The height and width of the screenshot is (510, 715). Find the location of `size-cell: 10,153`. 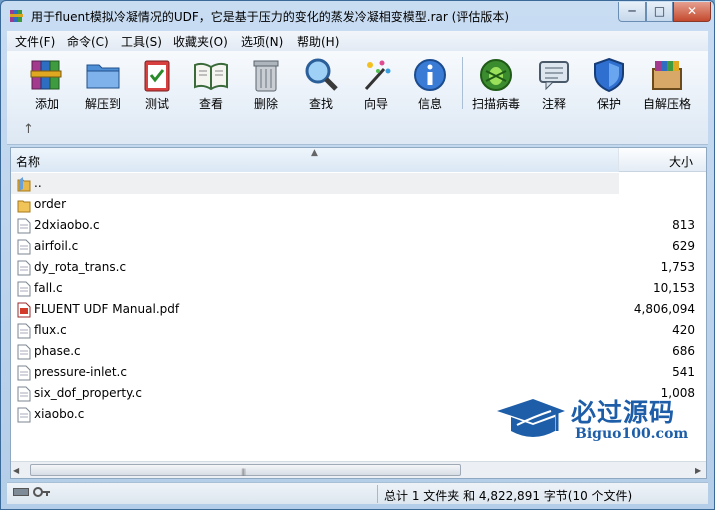

size-cell: 10,153 is located at coordinates (662, 288).